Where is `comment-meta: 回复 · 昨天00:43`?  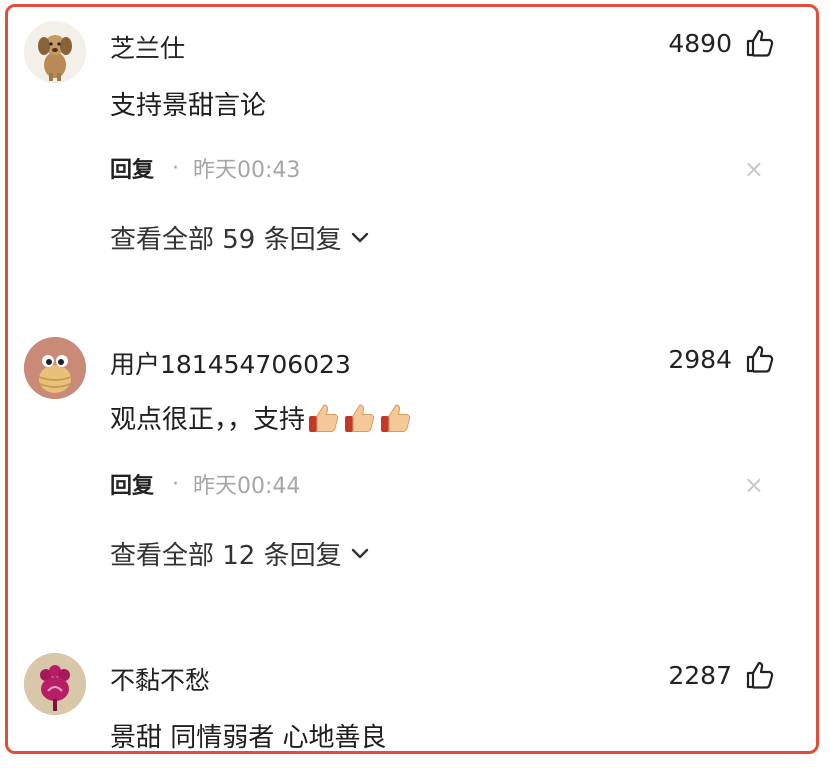 comment-meta: 回复 · 昨天00:43 is located at coordinates (205, 168).